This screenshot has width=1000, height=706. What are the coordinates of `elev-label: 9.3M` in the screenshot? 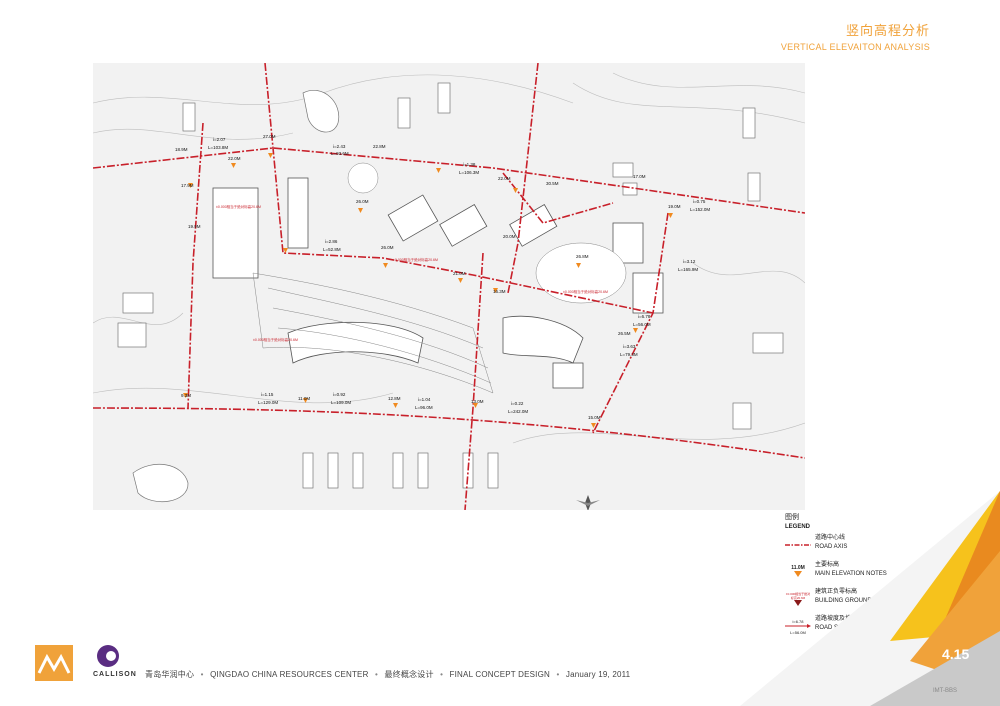 It's located at (186, 395).